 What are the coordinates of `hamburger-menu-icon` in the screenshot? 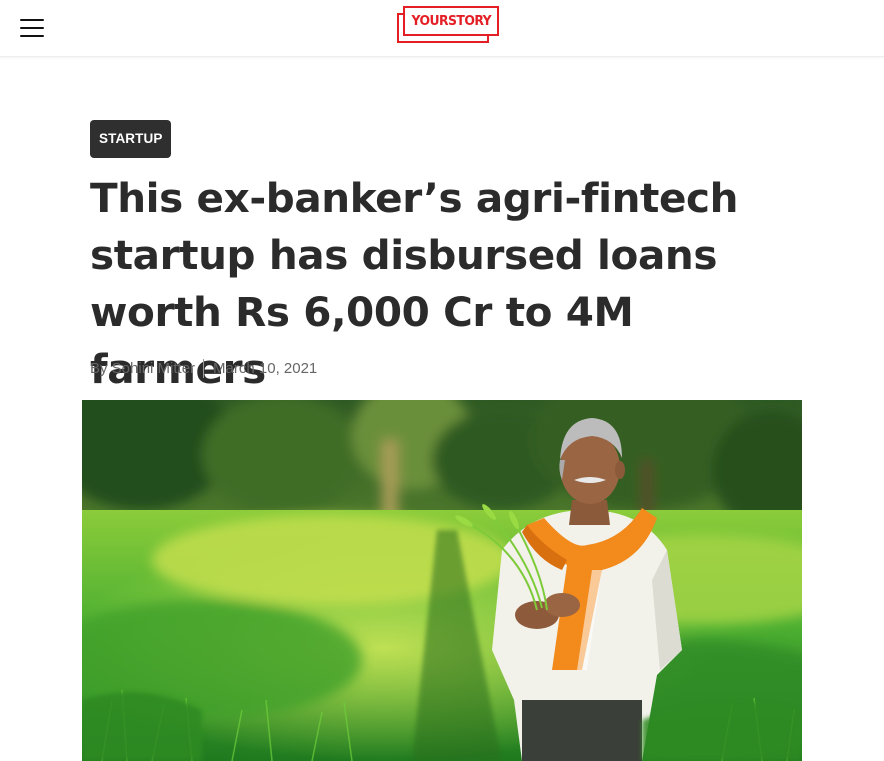 It's located at (32, 28).